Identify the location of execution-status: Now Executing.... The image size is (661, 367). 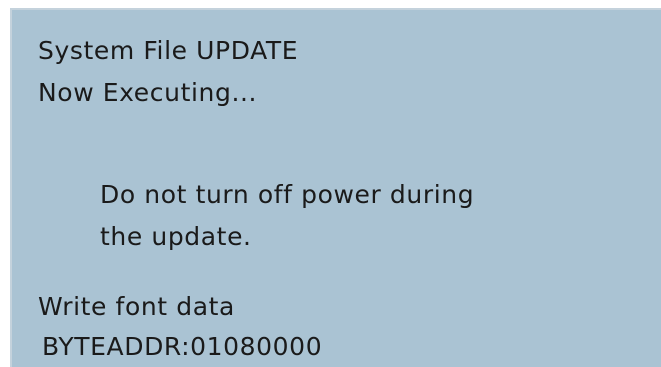
(148, 92).